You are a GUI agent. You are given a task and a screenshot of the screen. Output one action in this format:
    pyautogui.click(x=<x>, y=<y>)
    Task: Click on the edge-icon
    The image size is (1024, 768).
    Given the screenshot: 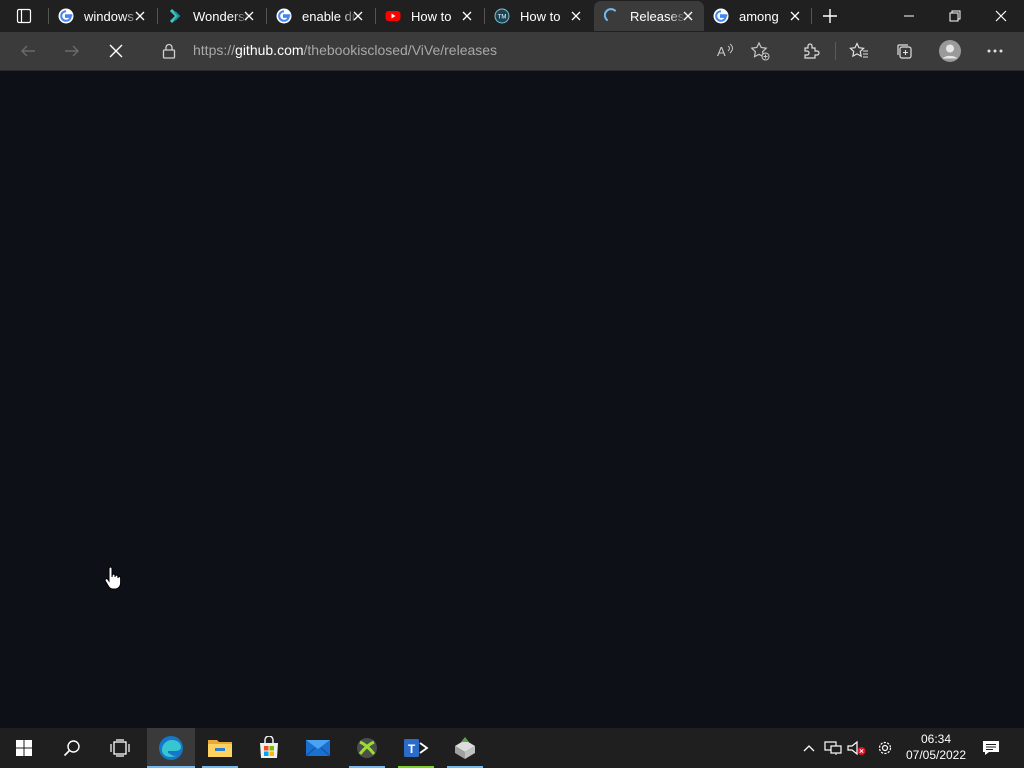 What is the action you would take?
    pyautogui.click(x=171, y=748)
    